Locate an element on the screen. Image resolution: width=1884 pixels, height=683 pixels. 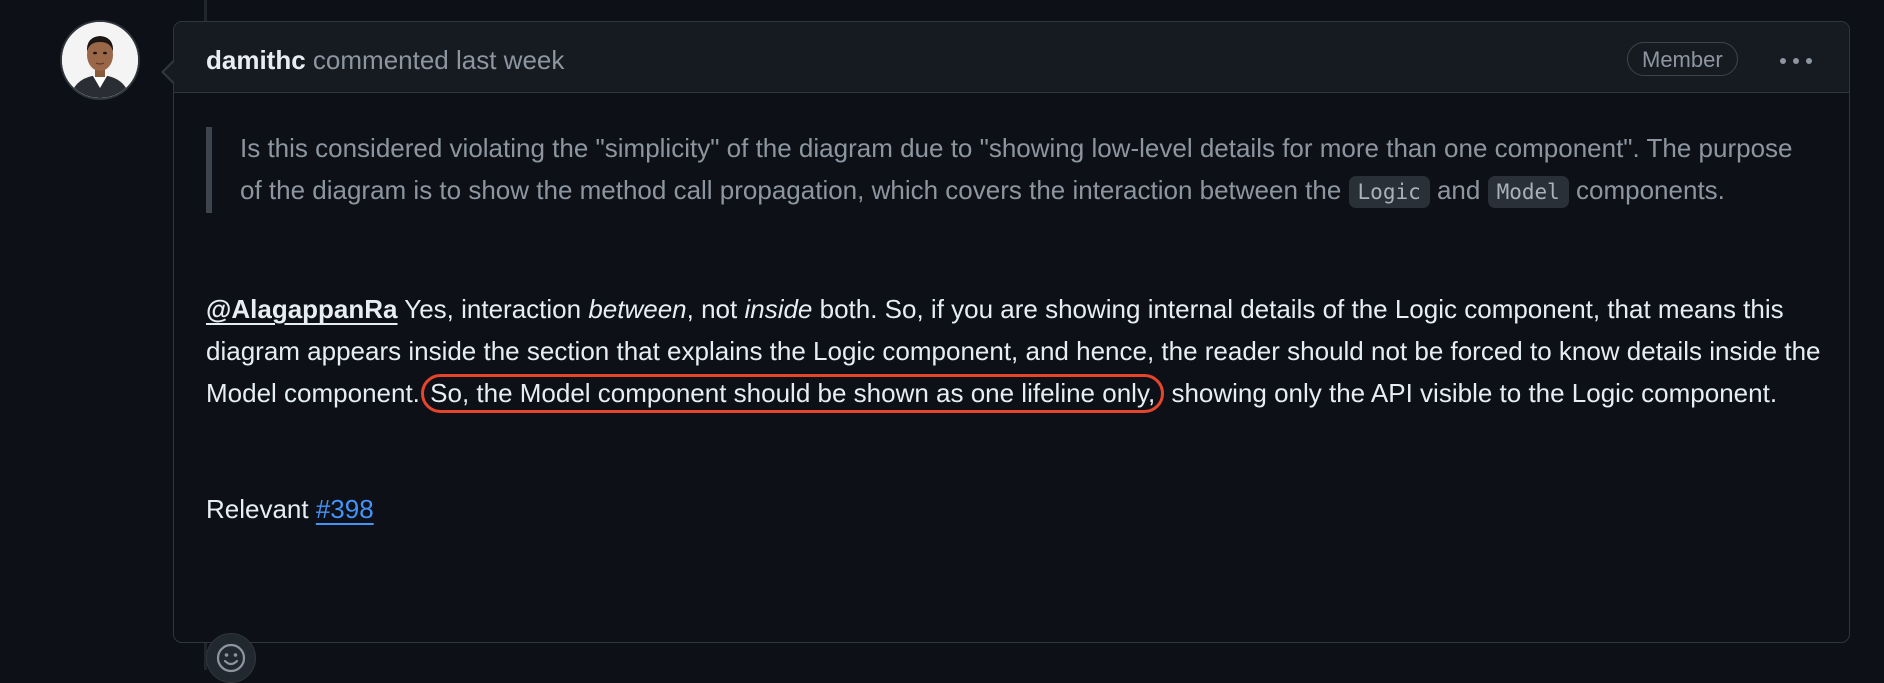
issue-link: #398 is located at coordinates (345, 509).